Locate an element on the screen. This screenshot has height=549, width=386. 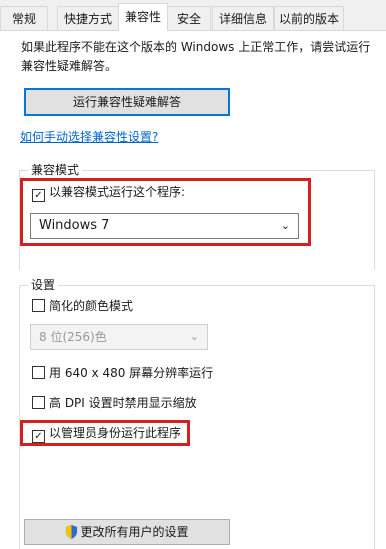
high-dpi-row: 高 DPI 设置时禁用显示缩放 is located at coordinates (114, 403).